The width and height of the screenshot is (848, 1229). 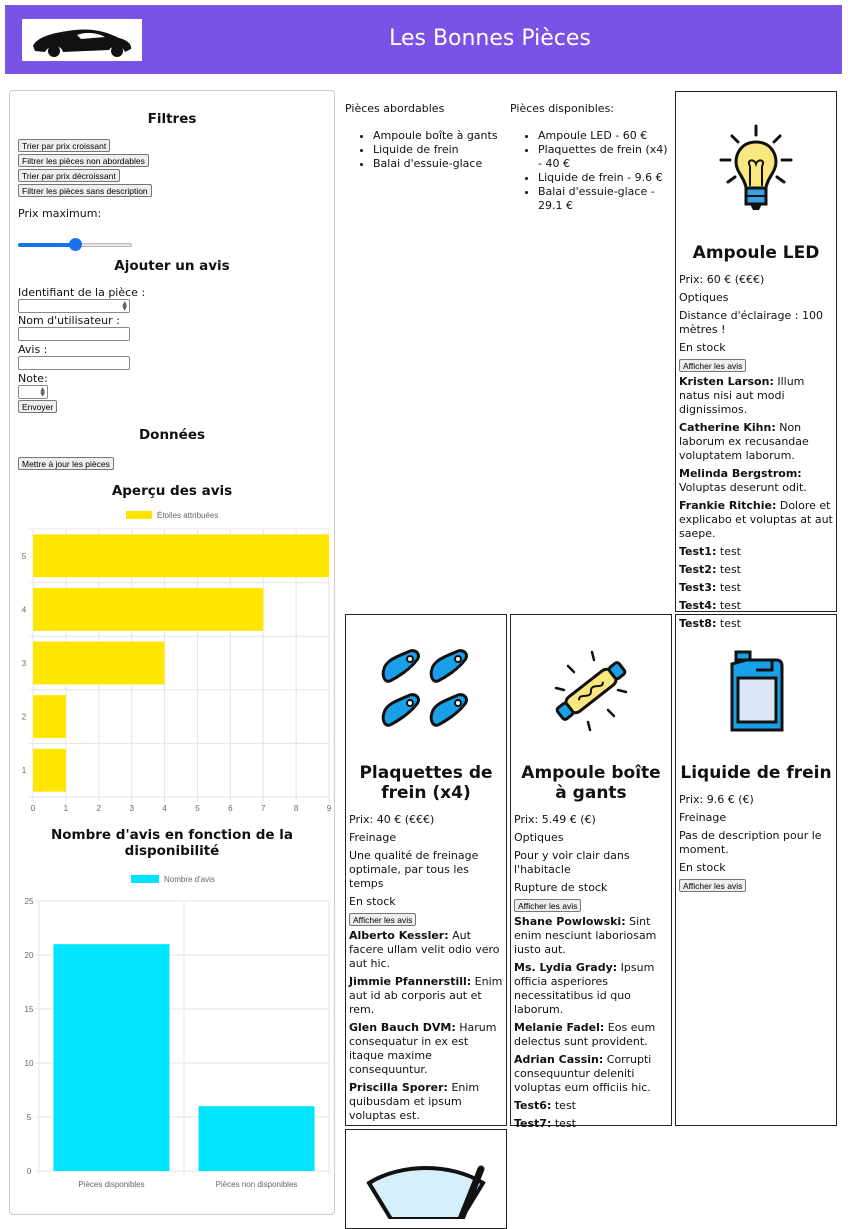 What do you see at coordinates (439, 164) in the screenshot?
I see `list-item: Balai d'essuie-glace` at bounding box center [439, 164].